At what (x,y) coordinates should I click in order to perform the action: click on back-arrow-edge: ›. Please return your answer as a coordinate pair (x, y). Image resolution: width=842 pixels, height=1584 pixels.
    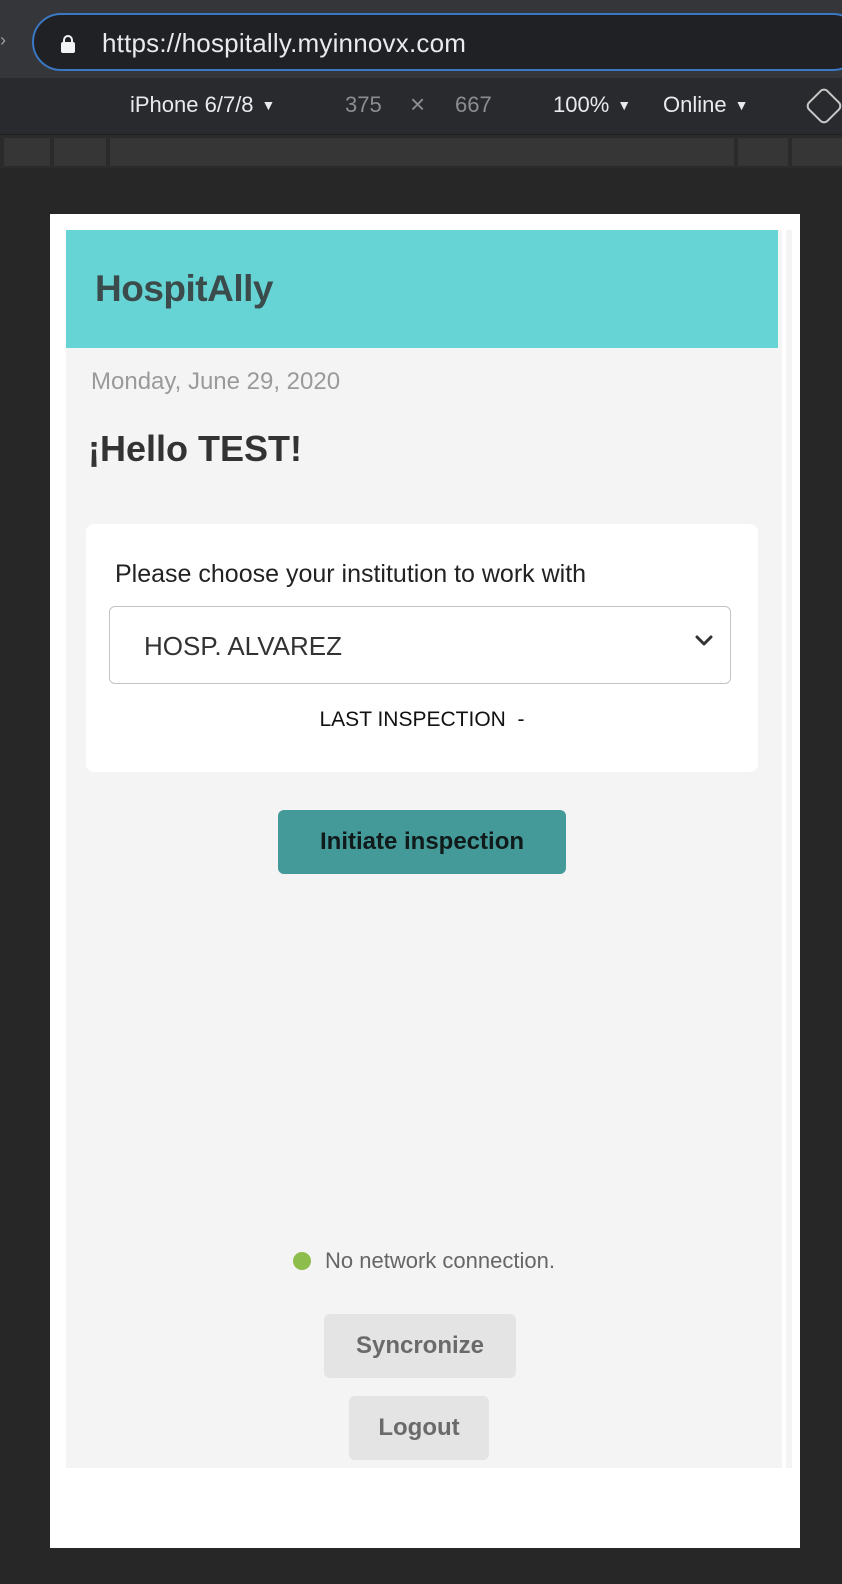
    Looking at the image, I should click on (3, 40).